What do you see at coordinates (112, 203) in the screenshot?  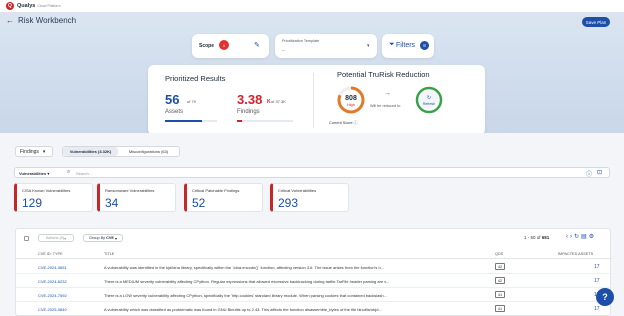 I see `stat-value: 34` at bounding box center [112, 203].